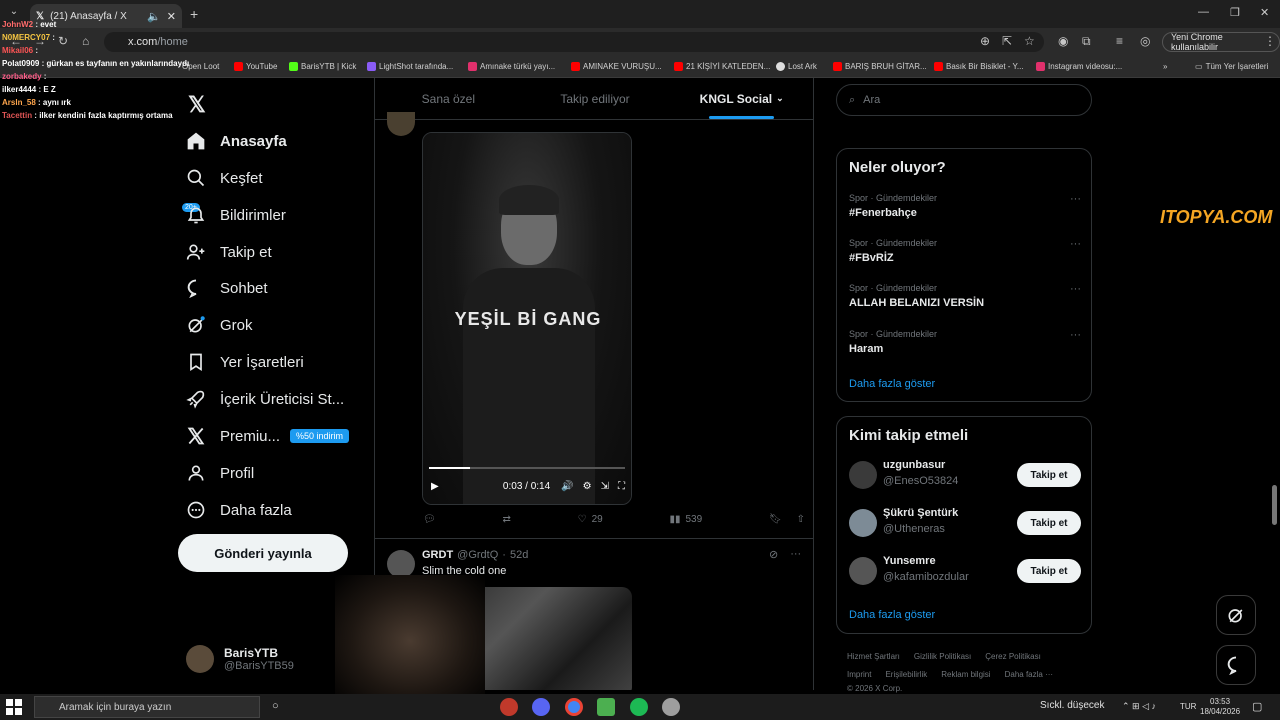 The width and height of the screenshot is (1280, 720). I want to click on minimize-button: —, so click(1203, 12).